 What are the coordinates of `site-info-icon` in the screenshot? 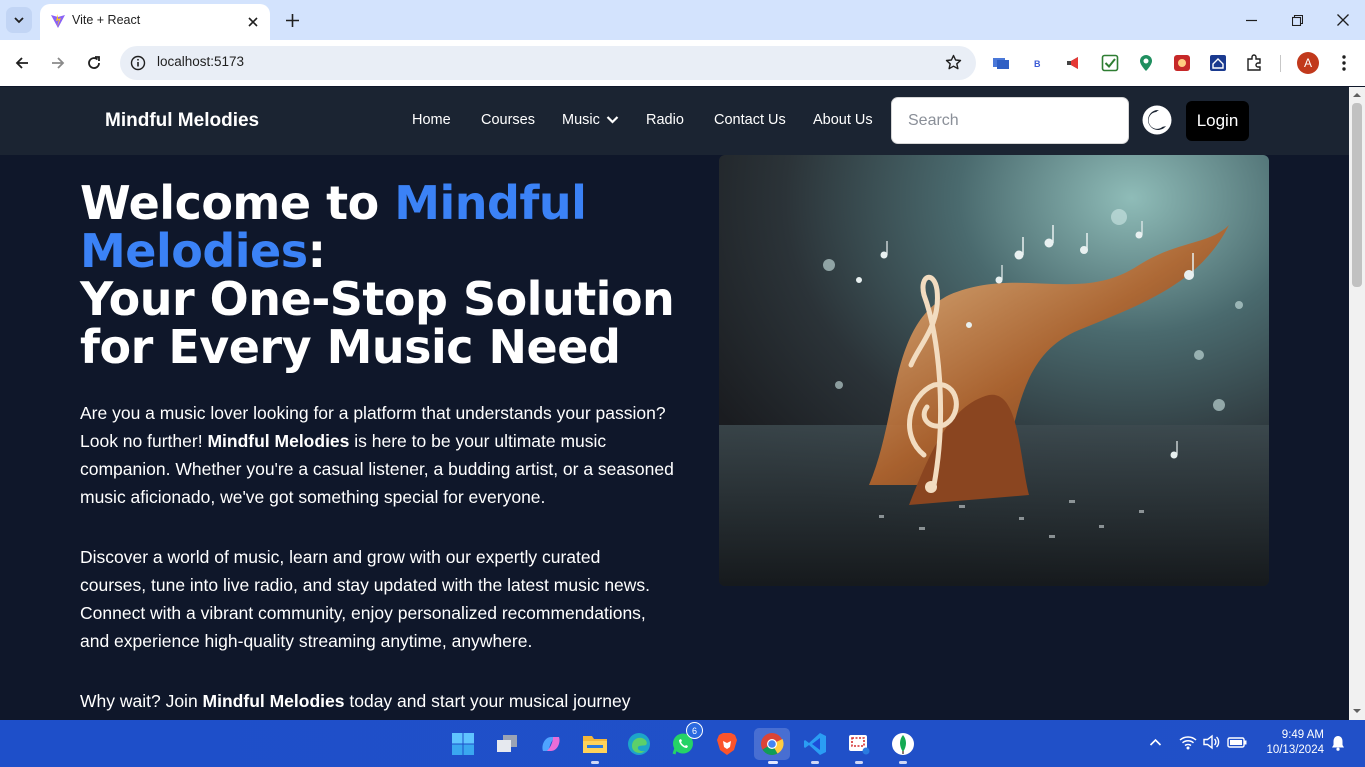 It's located at (138, 63).